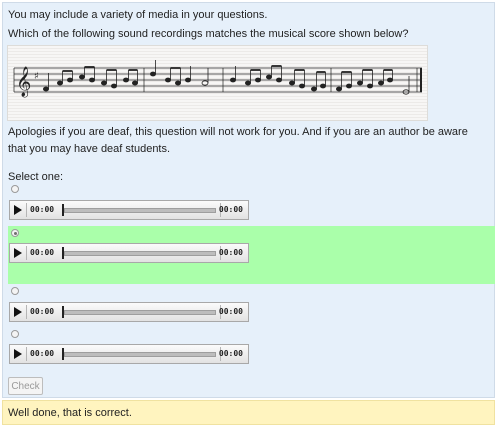  I want to click on musical-score-icon: 𝄞 ♯, so click(217, 79).